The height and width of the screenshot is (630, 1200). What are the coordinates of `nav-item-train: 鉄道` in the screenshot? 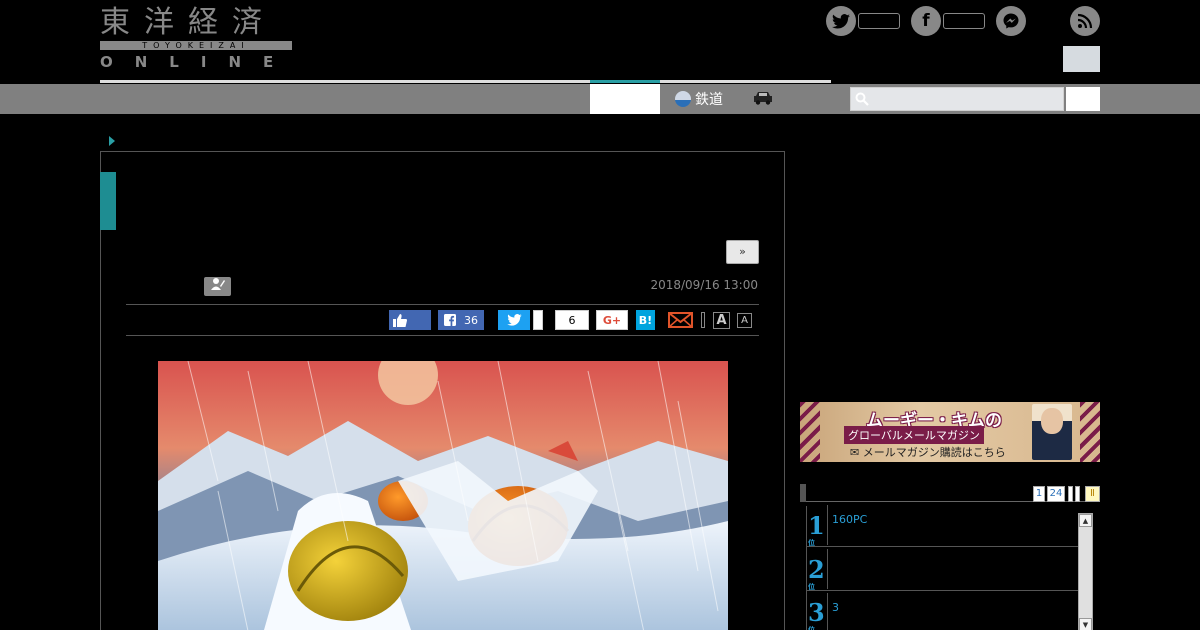 It's located at (699, 99).